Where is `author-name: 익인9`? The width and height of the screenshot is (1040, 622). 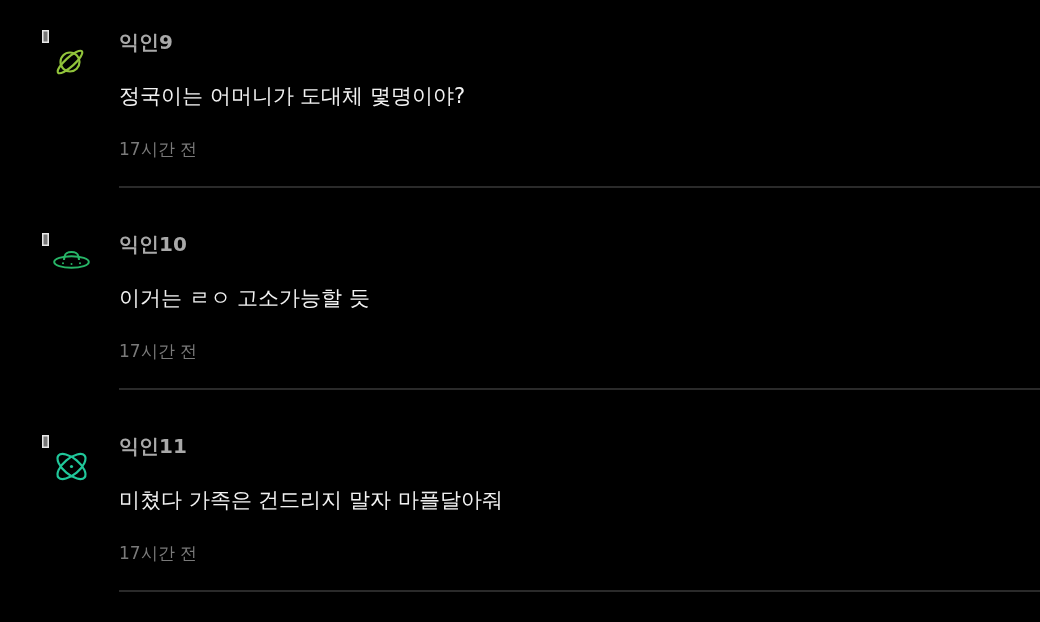
author-name: 익인9 is located at coordinates (146, 42).